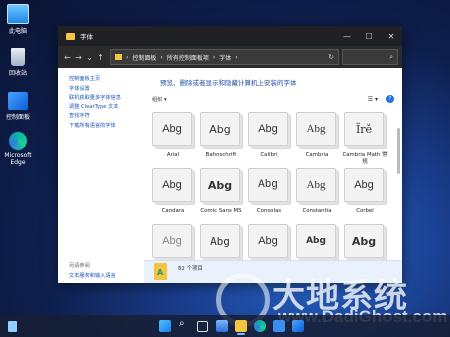 The height and width of the screenshot is (337, 450). I want to click on desktop-icon-label: Microsoft Edge, so click(18, 159).